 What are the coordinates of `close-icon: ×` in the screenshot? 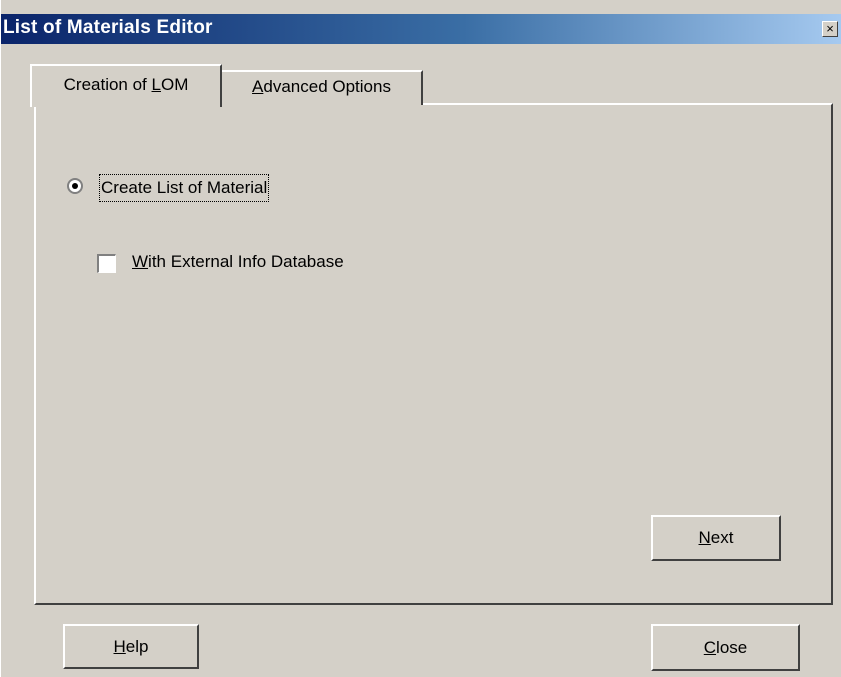 It's located at (830, 29).